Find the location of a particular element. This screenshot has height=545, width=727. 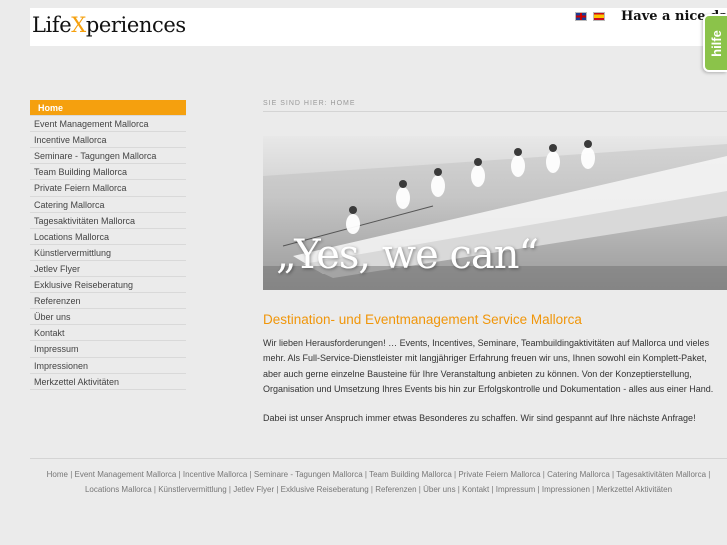

sidebar-item: Incentive Mallorca is located at coordinates (108, 140).